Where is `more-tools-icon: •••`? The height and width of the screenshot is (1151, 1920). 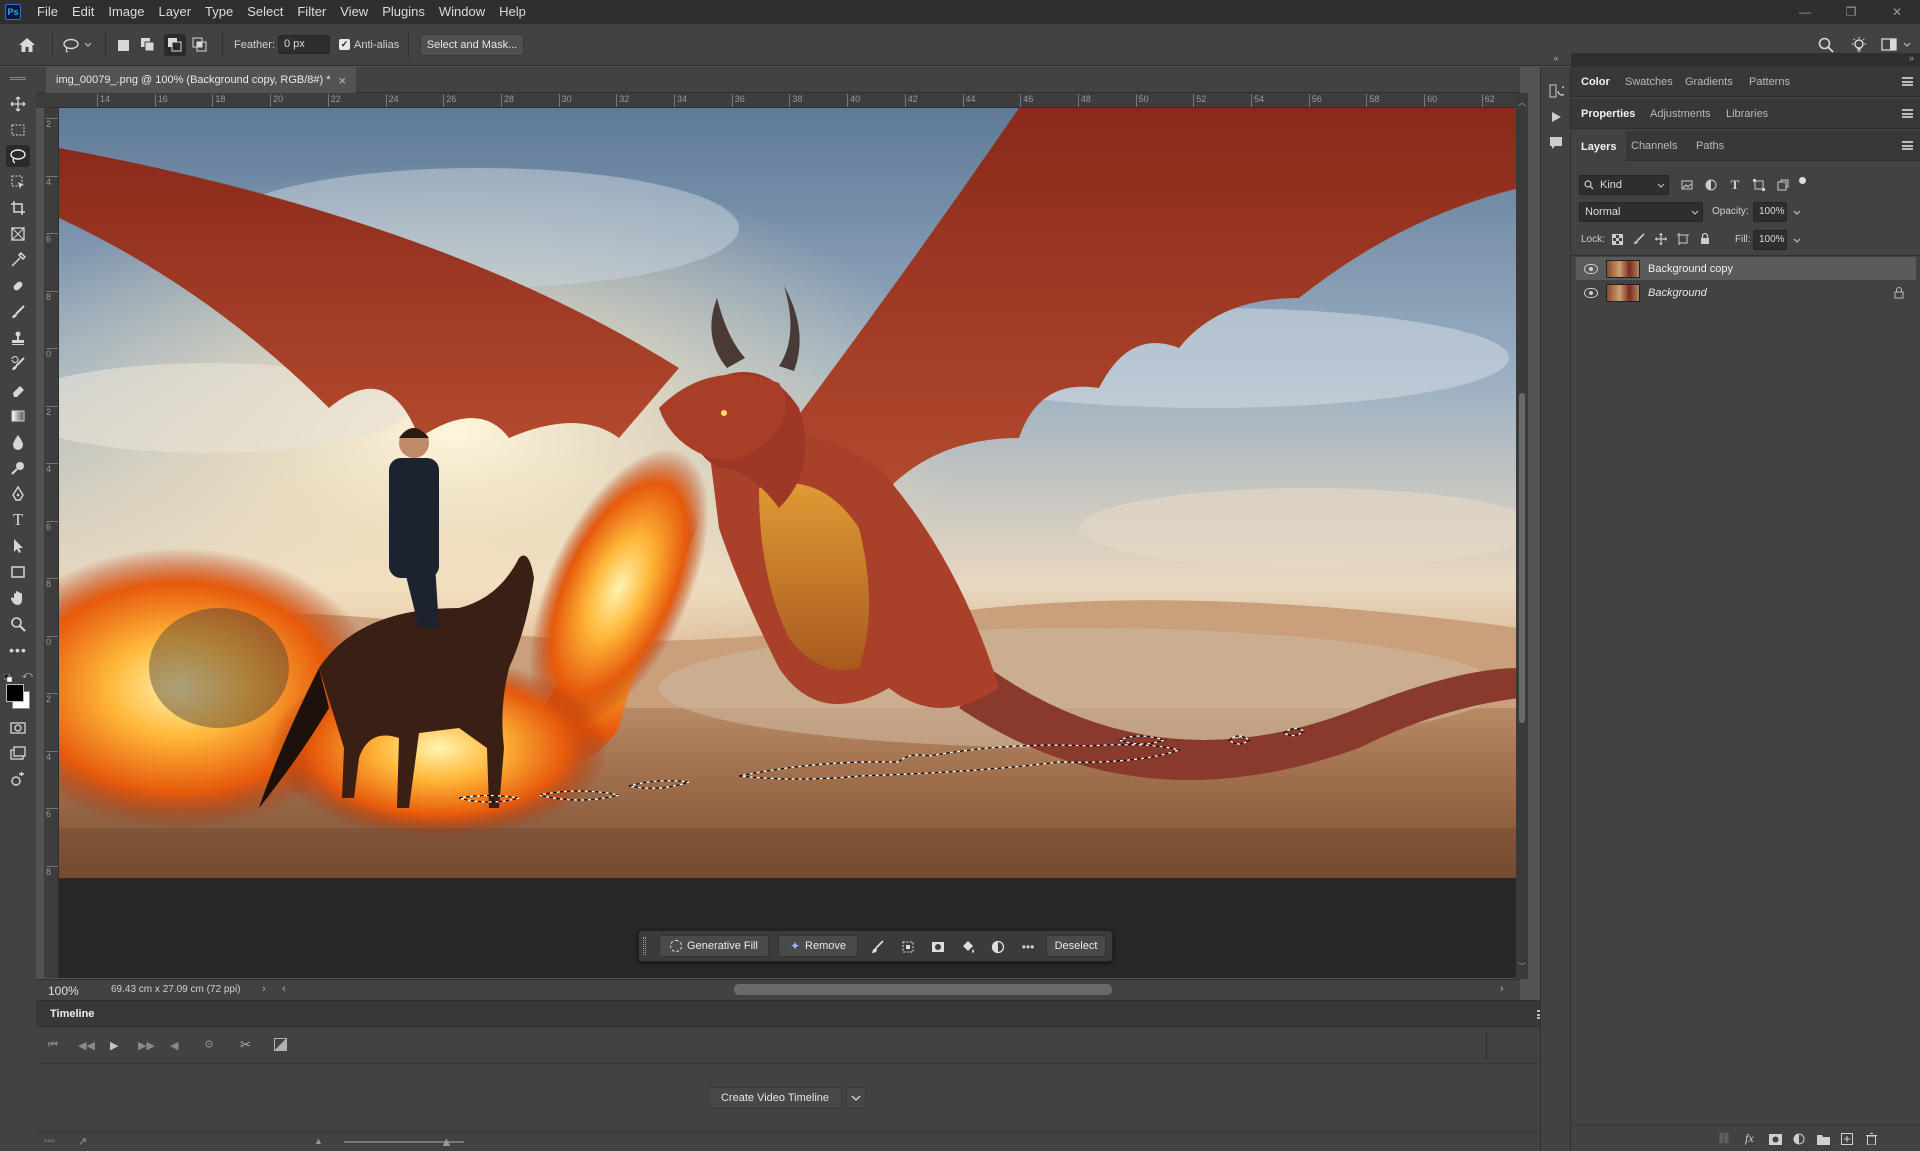 more-tools-icon: ••• is located at coordinates (18, 650).